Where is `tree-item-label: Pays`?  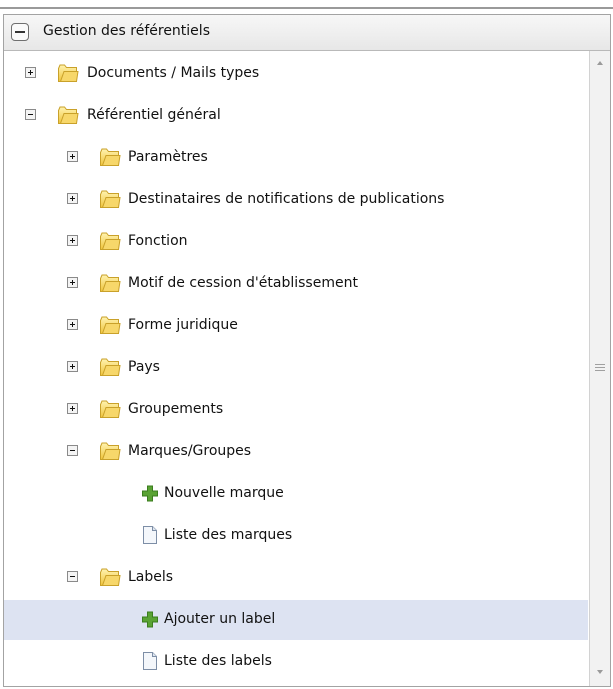 tree-item-label: Pays is located at coordinates (144, 367).